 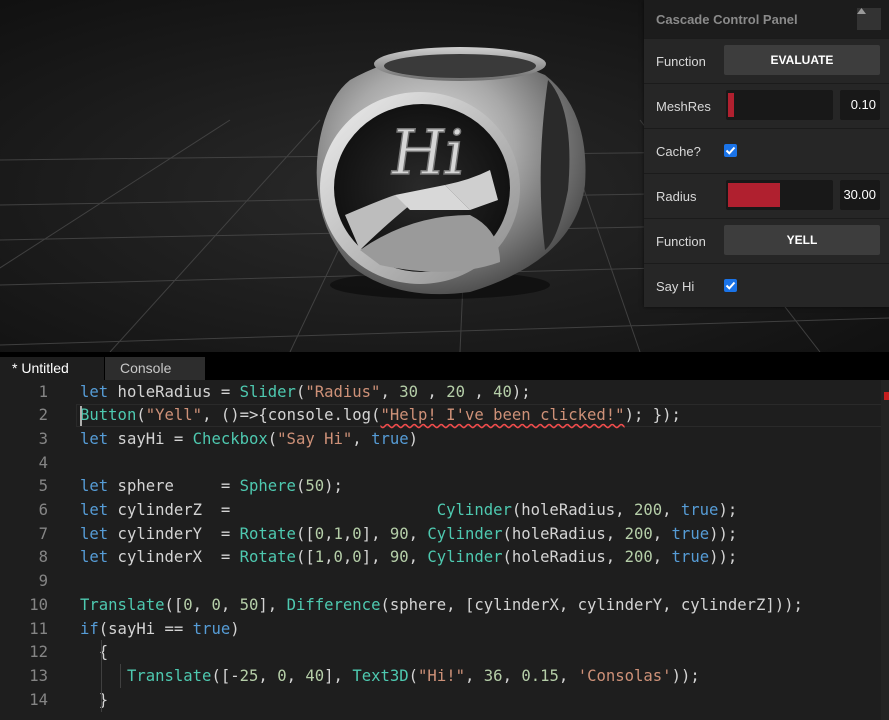 I want to click on line-code: let sayHi = Checkbox("Say Hi", true), so click(x=249, y=440).